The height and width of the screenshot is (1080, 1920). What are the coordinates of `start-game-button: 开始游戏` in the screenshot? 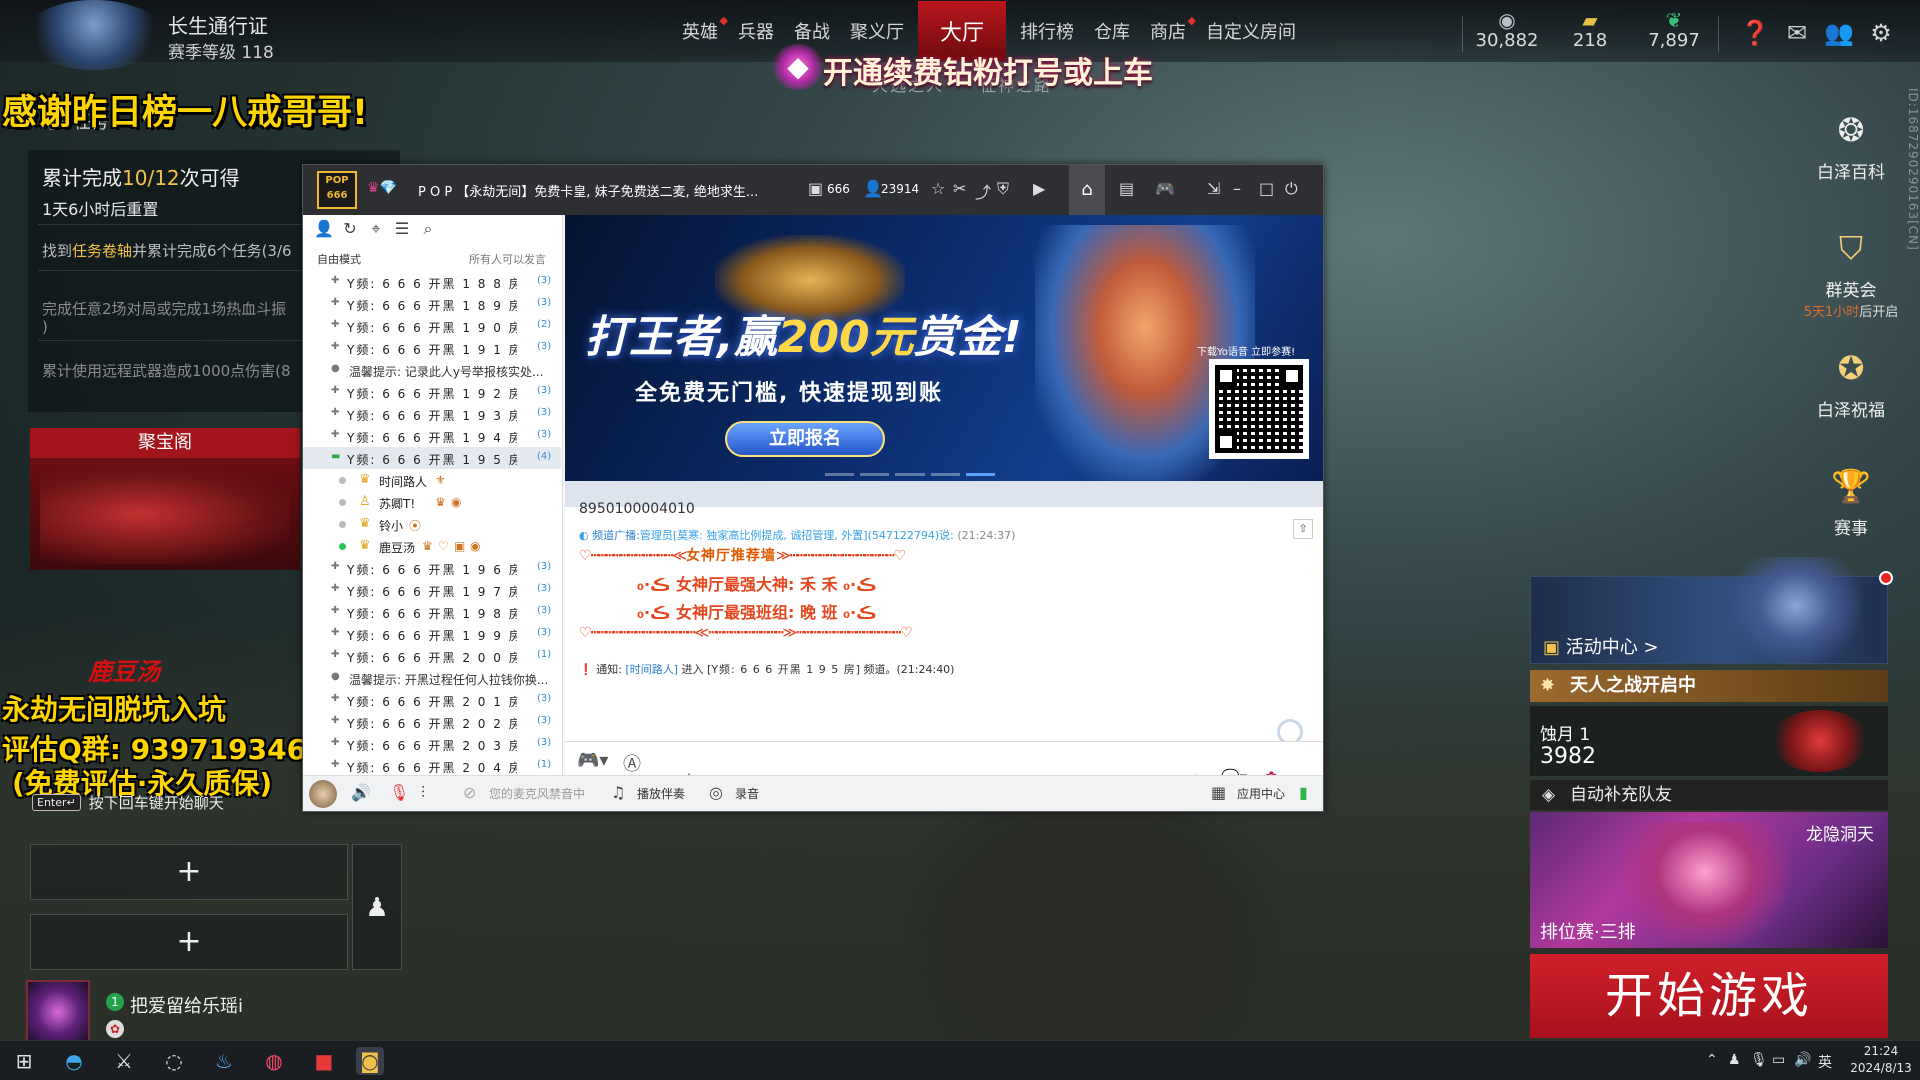 It's located at (1709, 996).